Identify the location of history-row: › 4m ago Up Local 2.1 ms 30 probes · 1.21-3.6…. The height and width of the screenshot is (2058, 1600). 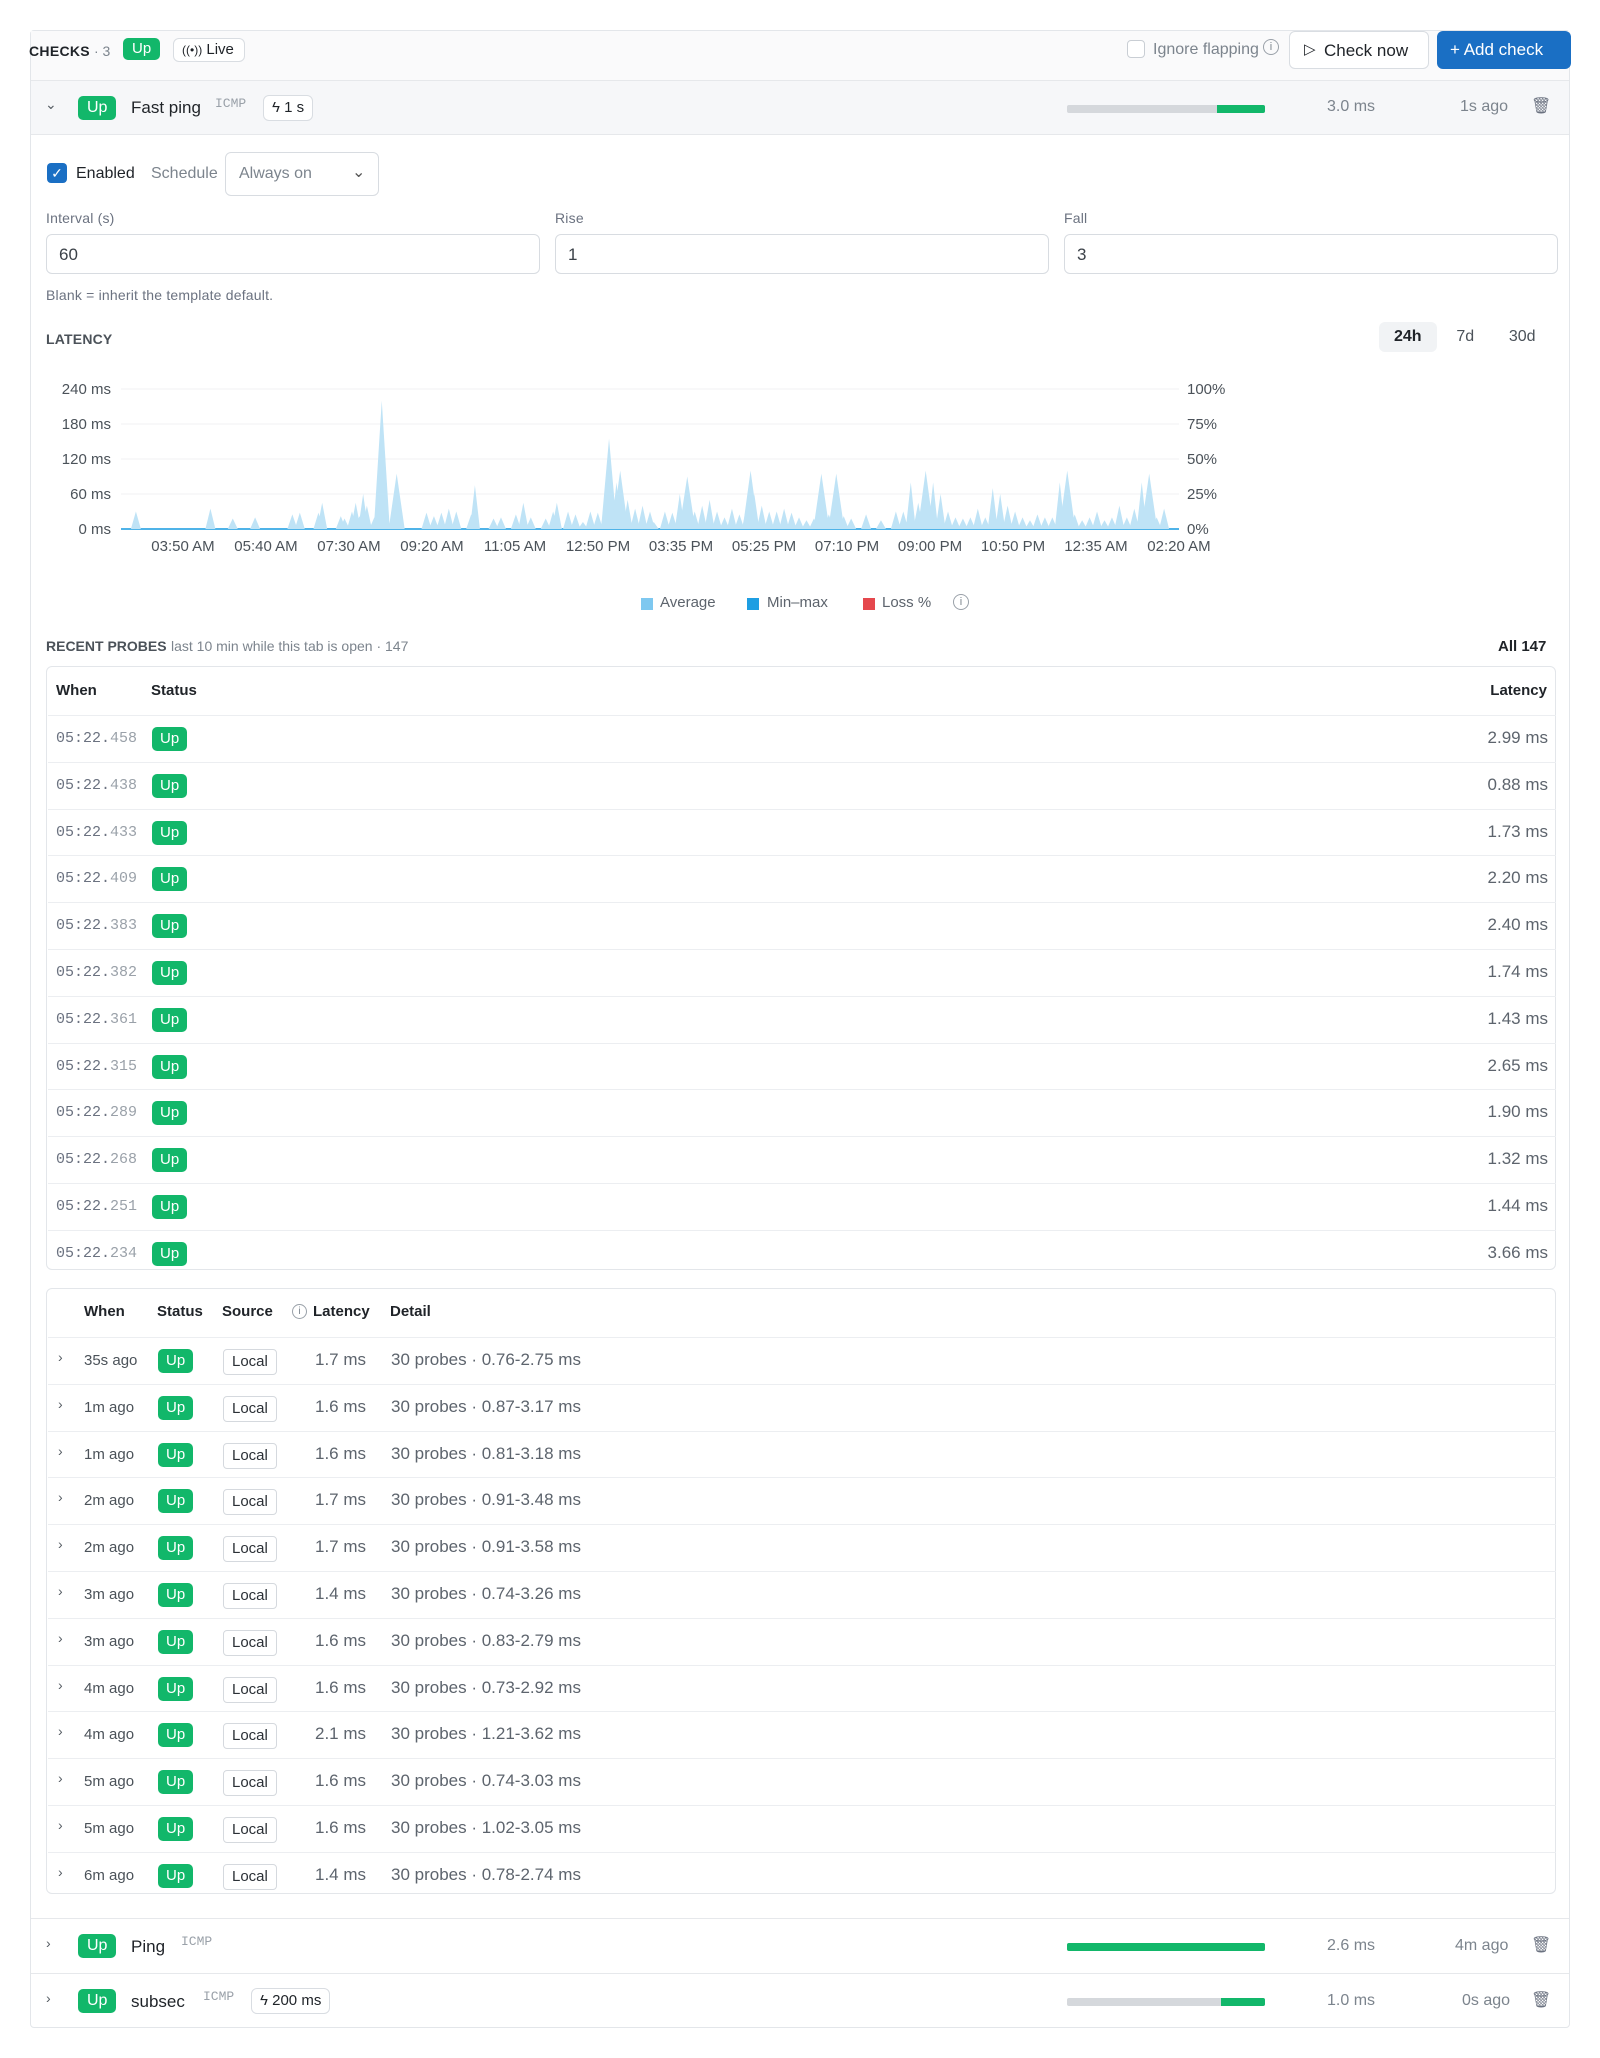
(802, 1734).